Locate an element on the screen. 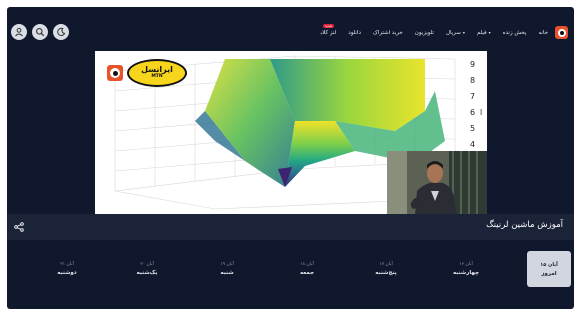 Image resolution: width=581 pixels, height=314 pixels. day-name: یک‌شنبه is located at coordinates (147, 273).